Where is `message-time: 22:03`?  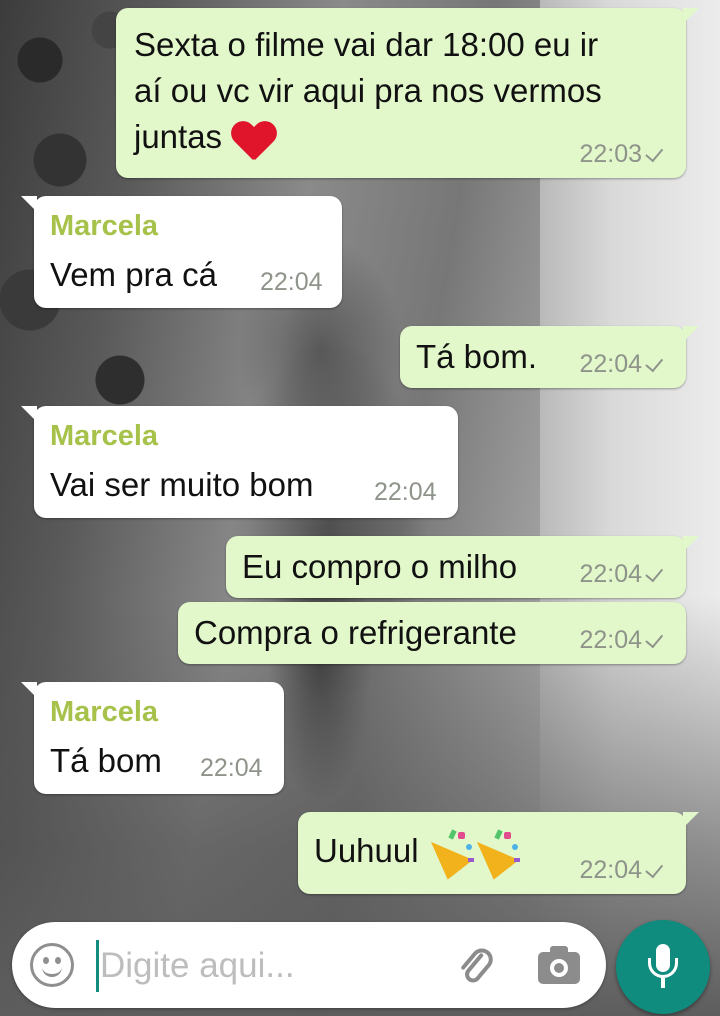
message-time: 22:03 is located at coordinates (621, 154).